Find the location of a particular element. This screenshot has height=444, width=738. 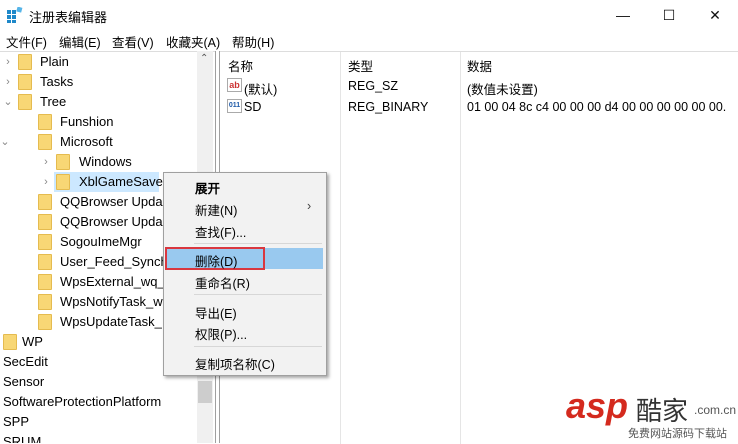

tree-node: SRUM is located at coordinates (98, 437).